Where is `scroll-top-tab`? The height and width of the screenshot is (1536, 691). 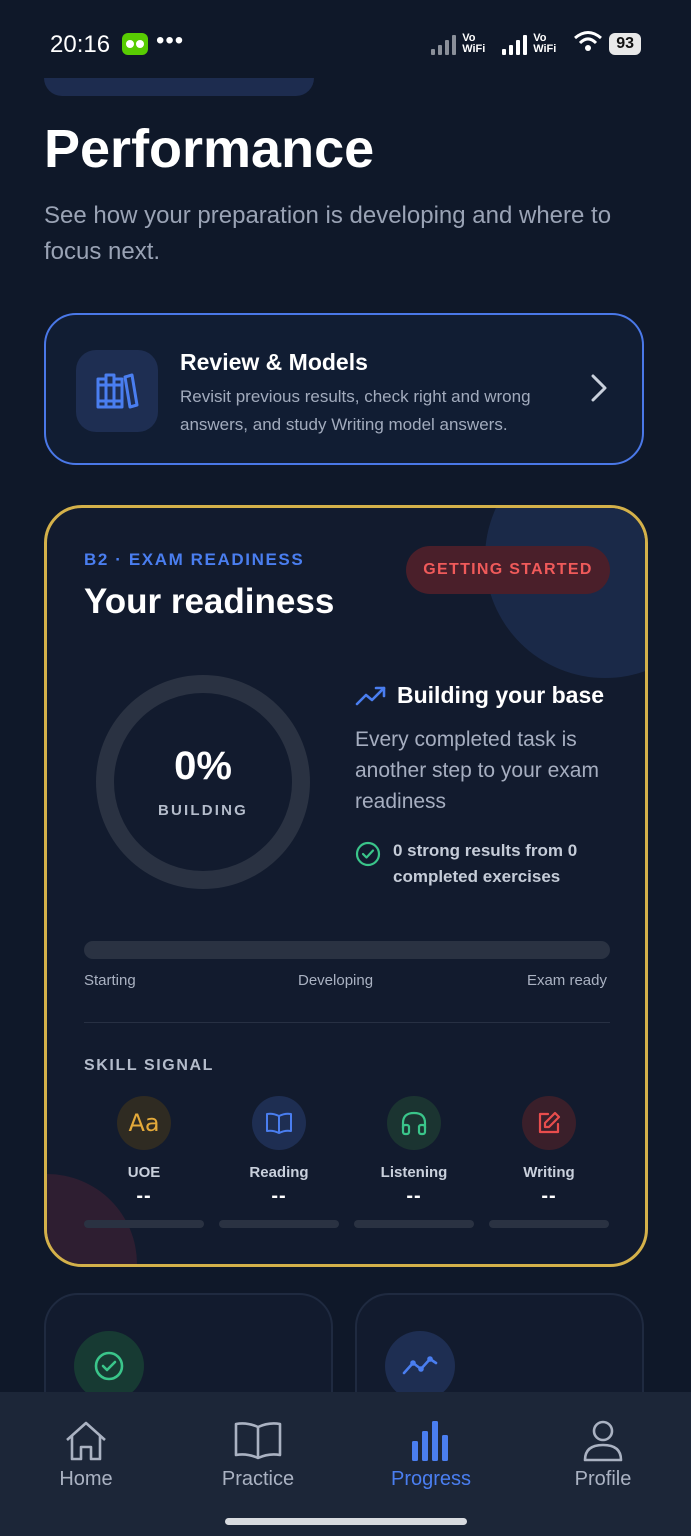
scroll-top-tab is located at coordinates (179, 87).